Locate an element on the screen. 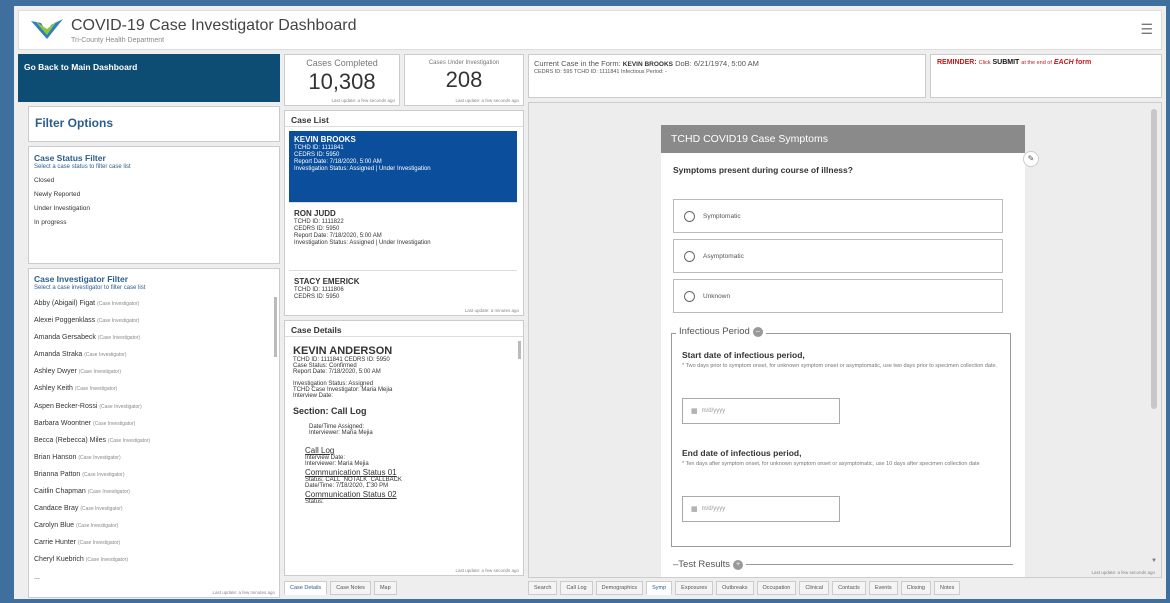  radio-label: Unknown is located at coordinates (717, 296).